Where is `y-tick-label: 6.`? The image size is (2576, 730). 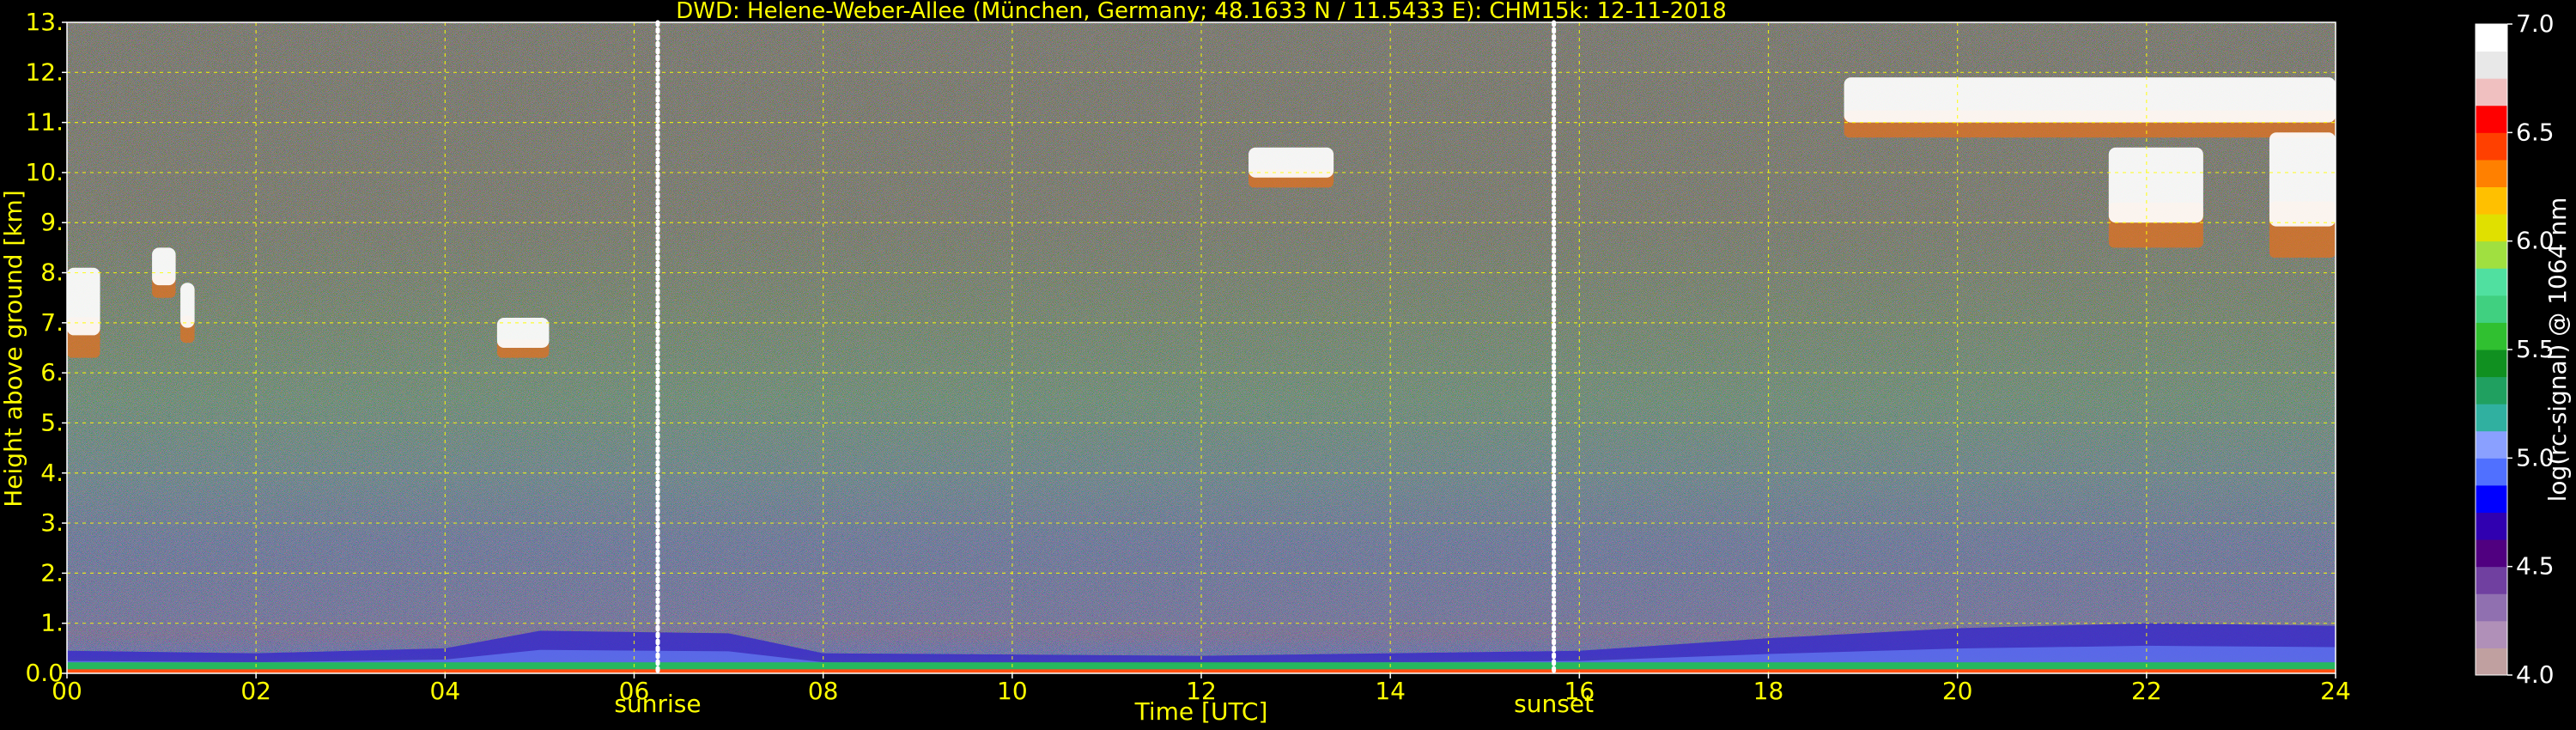
y-tick-label: 6. is located at coordinates (52, 372).